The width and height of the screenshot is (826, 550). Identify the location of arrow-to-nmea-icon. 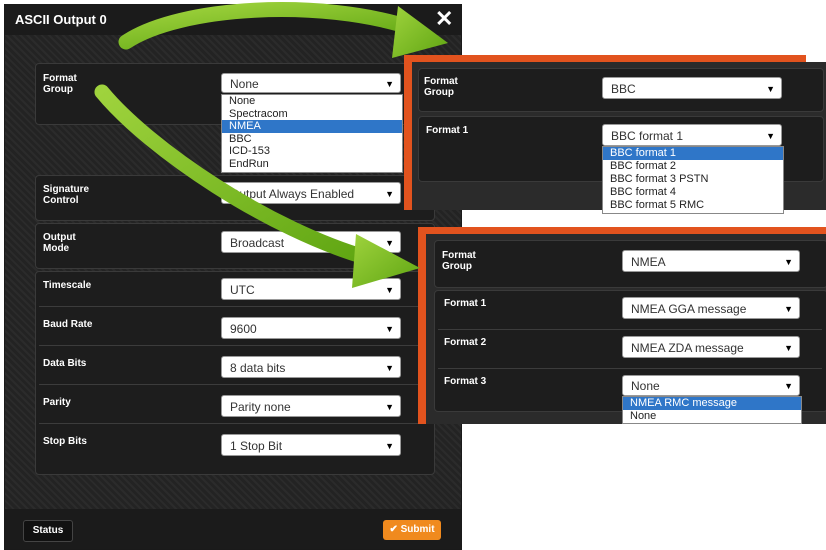
(257, 186).